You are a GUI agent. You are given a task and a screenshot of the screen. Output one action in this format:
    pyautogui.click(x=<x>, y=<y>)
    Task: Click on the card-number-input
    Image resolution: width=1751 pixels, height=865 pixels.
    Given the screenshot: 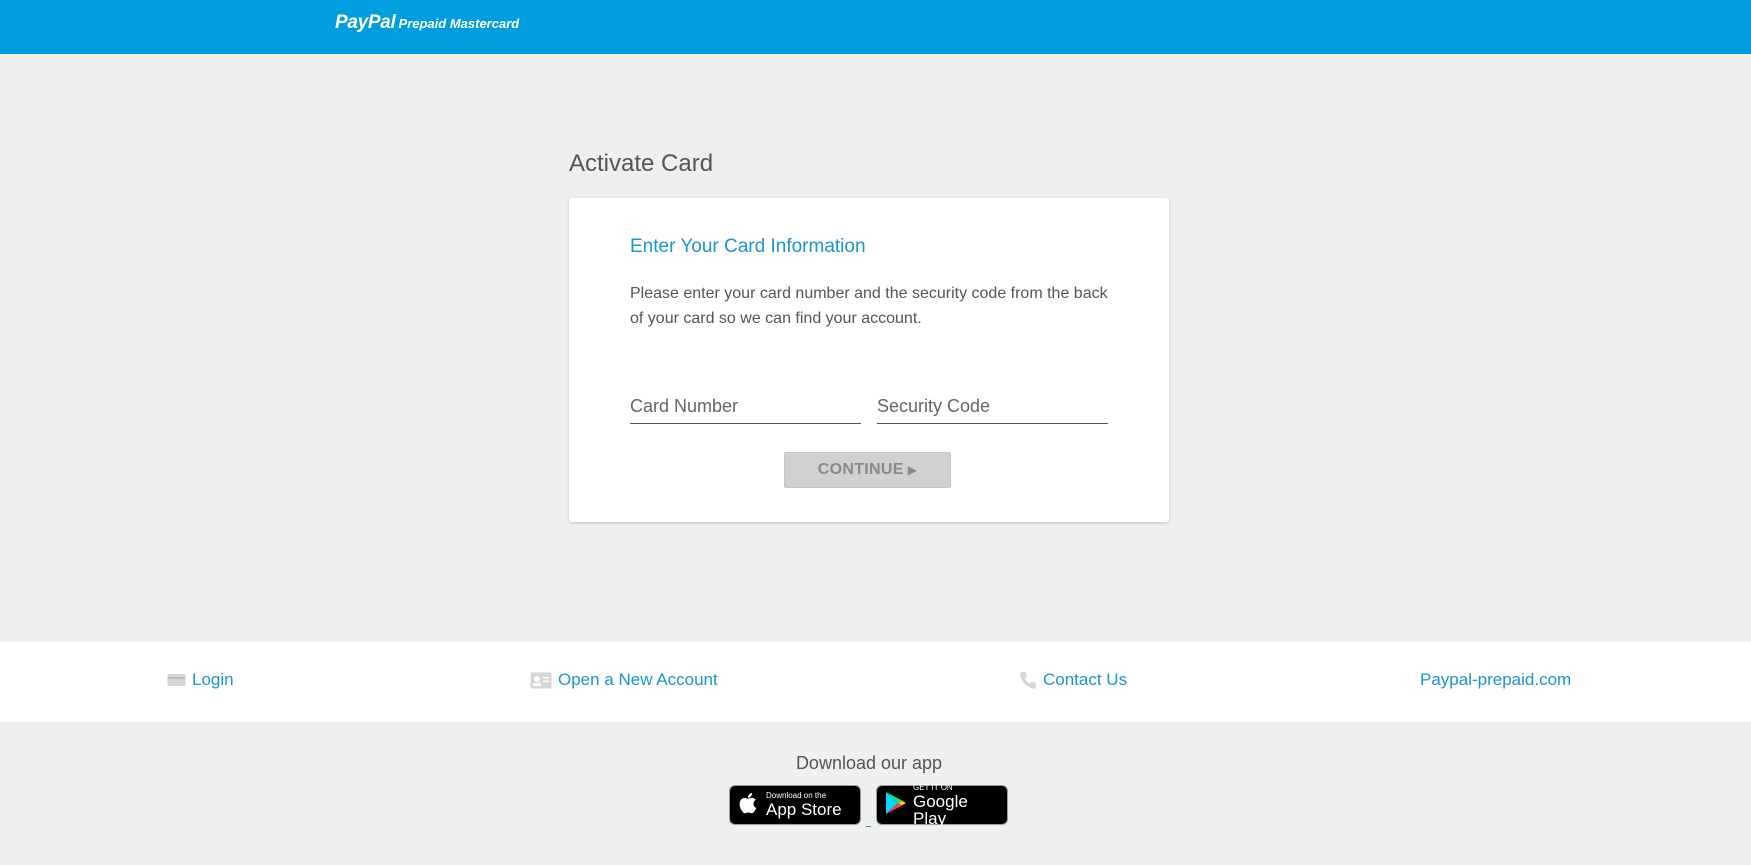 What is the action you would take?
    pyautogui.click(x=745, y=407)
    